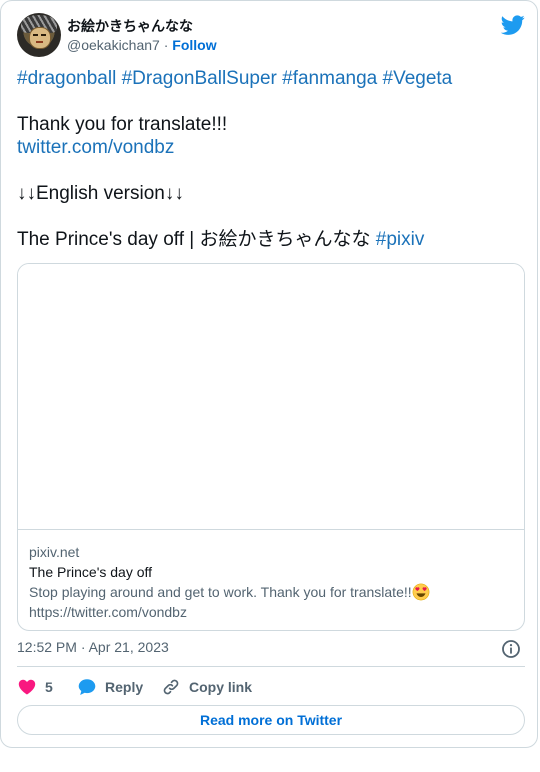  I want to click on copy-link-label: Copy link, so click(221, 687).